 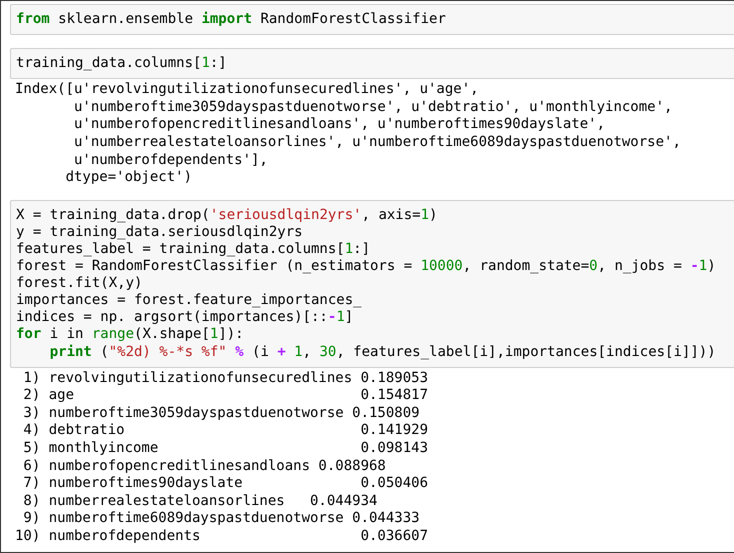 What do you see at coordinates (372, 64) in the screenshot?
I see `code-cell: training_data.columns[1:]` at bounding box center [372, 64].